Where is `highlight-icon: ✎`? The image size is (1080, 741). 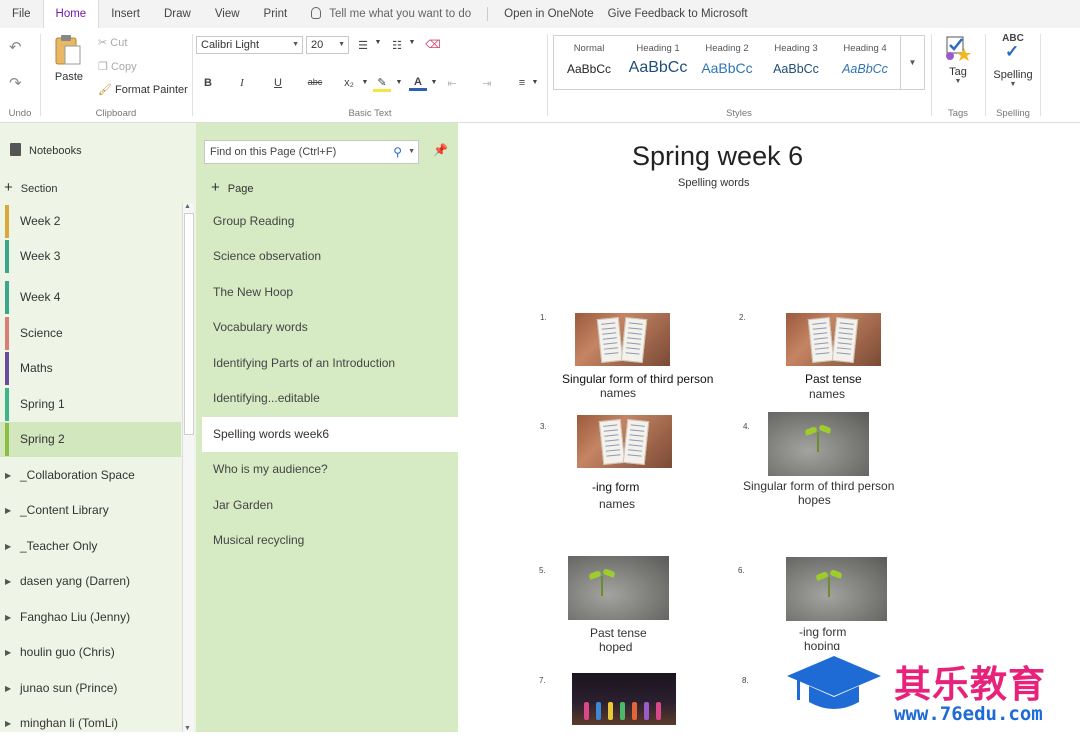 highlight-icon: ✎ is located at coordinates (382, 84).